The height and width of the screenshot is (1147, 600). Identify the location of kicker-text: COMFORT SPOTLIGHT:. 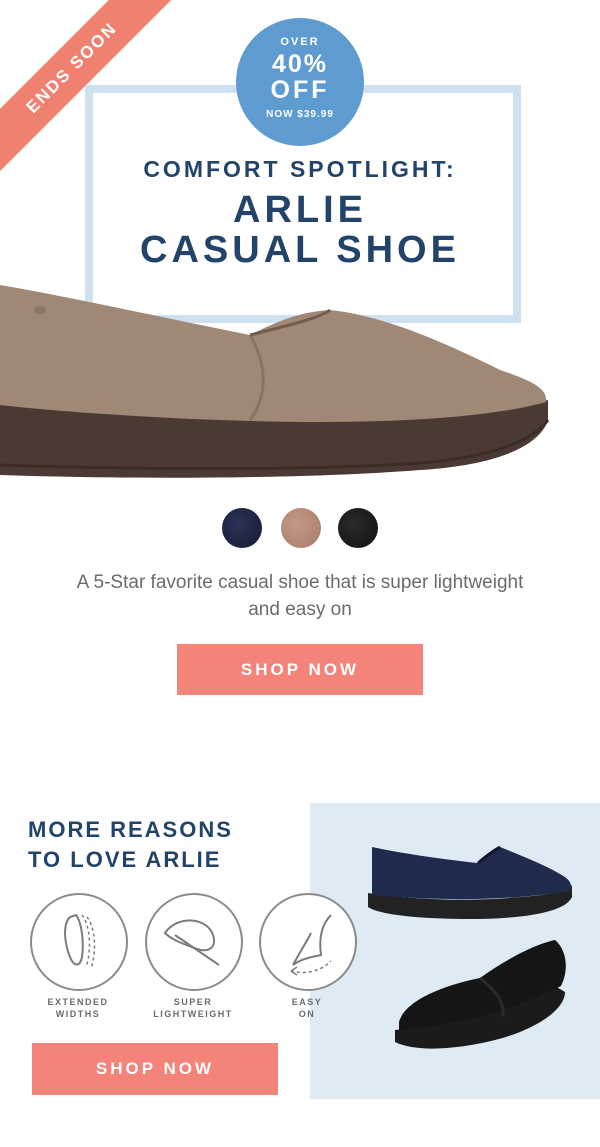
(300, 169).